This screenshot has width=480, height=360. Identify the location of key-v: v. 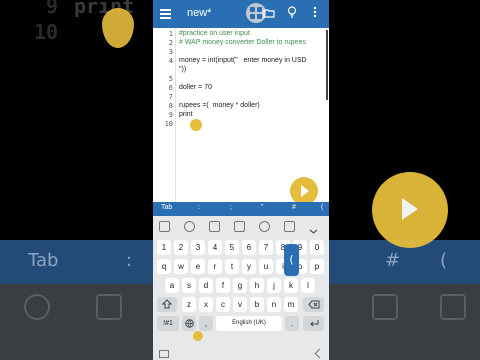
(240, 304).